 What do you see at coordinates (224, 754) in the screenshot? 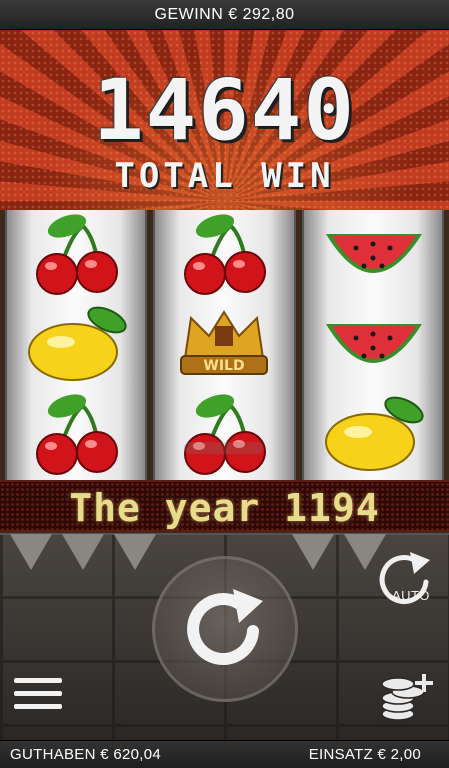
I see `status-bar: GUTHABEN € 620,04 EINSATZ € 2,00` at bounding box center [224, 754].